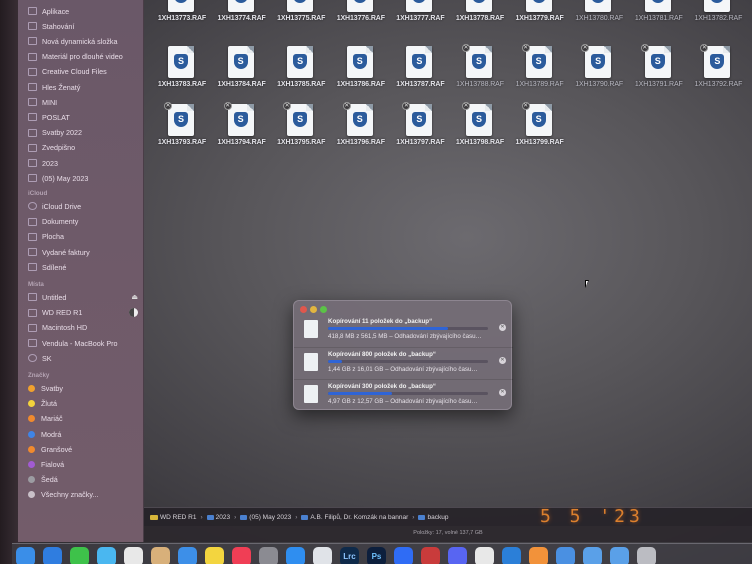 This screenshot has width=752, height=564. I want to click on file-item: S✕1XH13782.RAF, so click(718, 20).